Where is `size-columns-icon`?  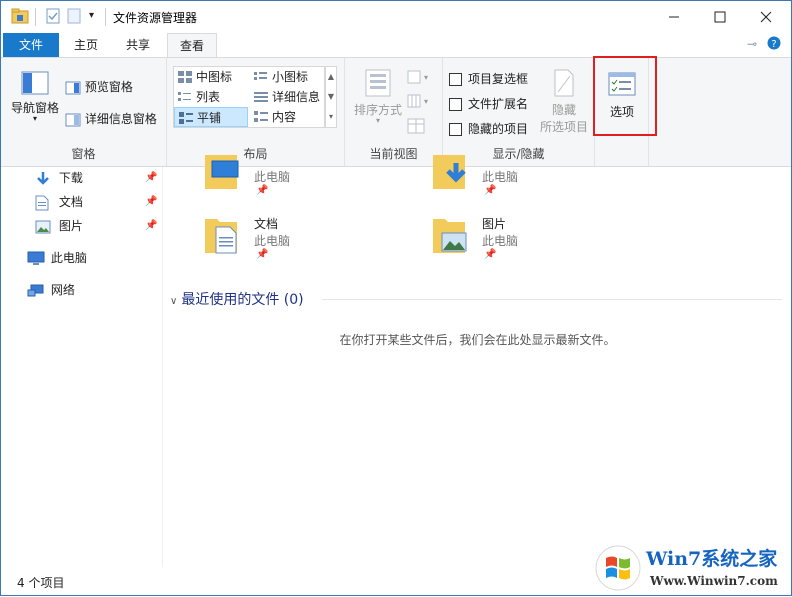 size-columns-icon is located at coordinates (416, 126).